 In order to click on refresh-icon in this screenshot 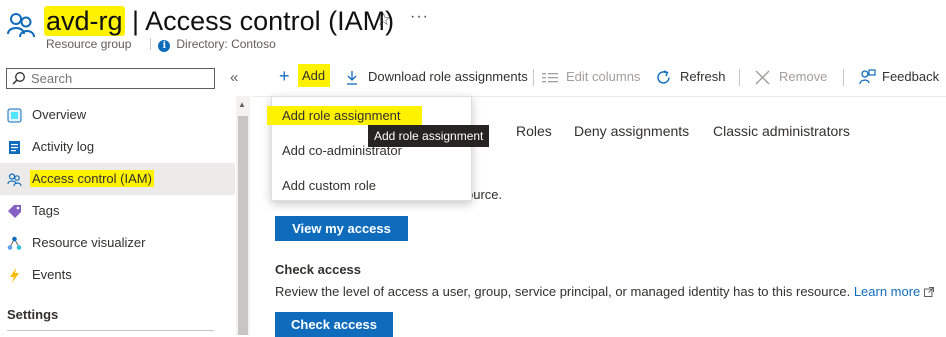, I will do `click(663, 77)`.